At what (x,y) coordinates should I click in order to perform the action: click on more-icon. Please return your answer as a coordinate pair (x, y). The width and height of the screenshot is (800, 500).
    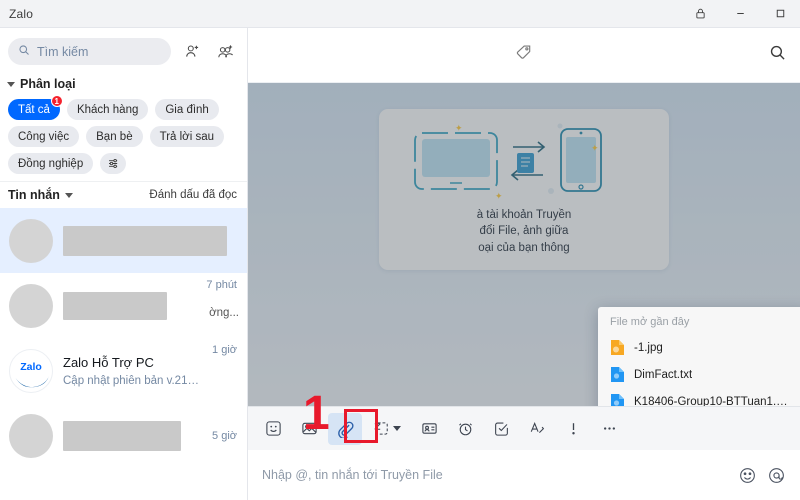
    Looking at the image, I should click on (609, 429).